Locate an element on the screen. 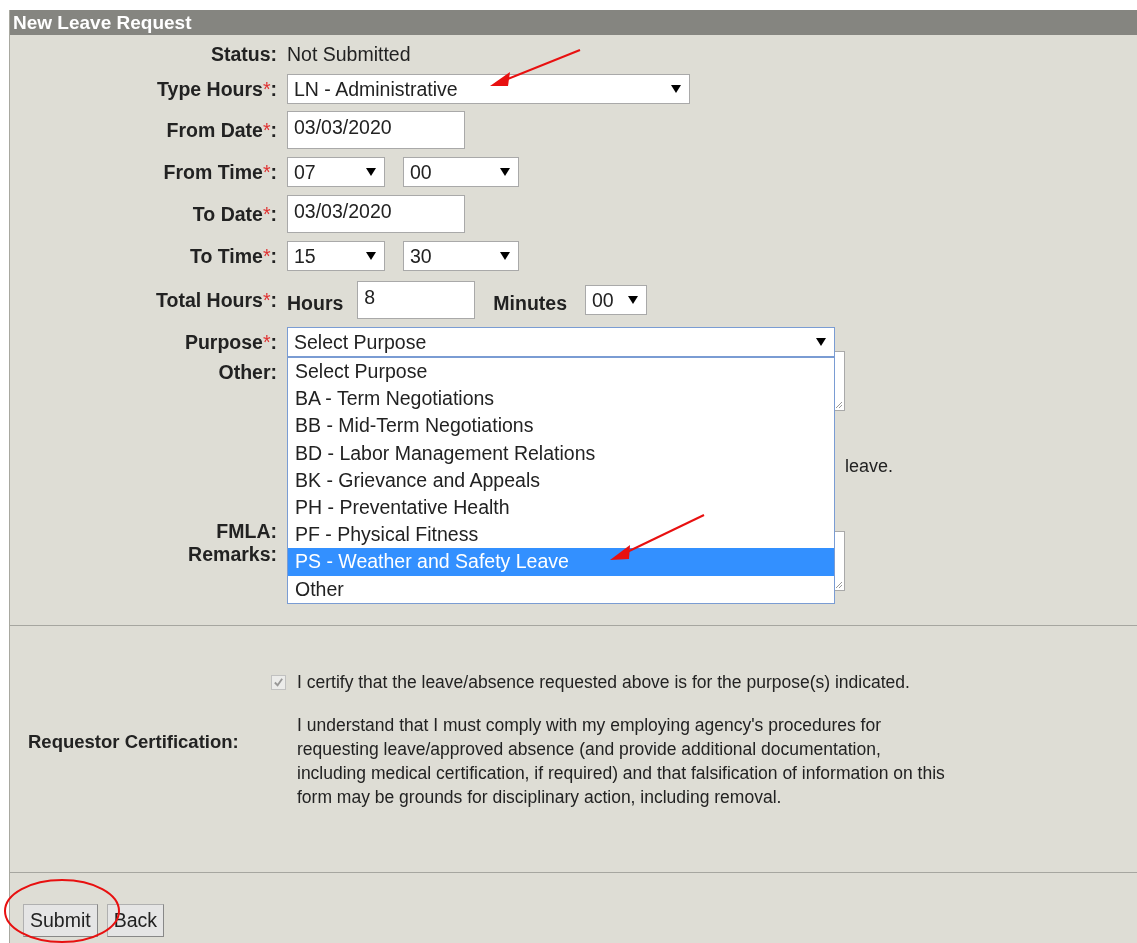 This screenshot has height=943, width=1137. hour-select: 15 is located at coordinates (336, 256).